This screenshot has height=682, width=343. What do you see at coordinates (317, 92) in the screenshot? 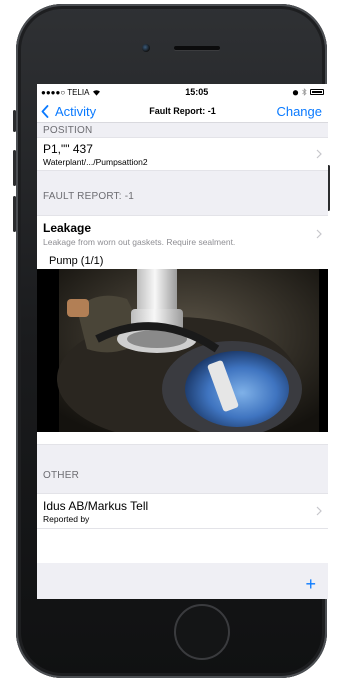
I see `battery-icon` at bounding box center [317, 92].